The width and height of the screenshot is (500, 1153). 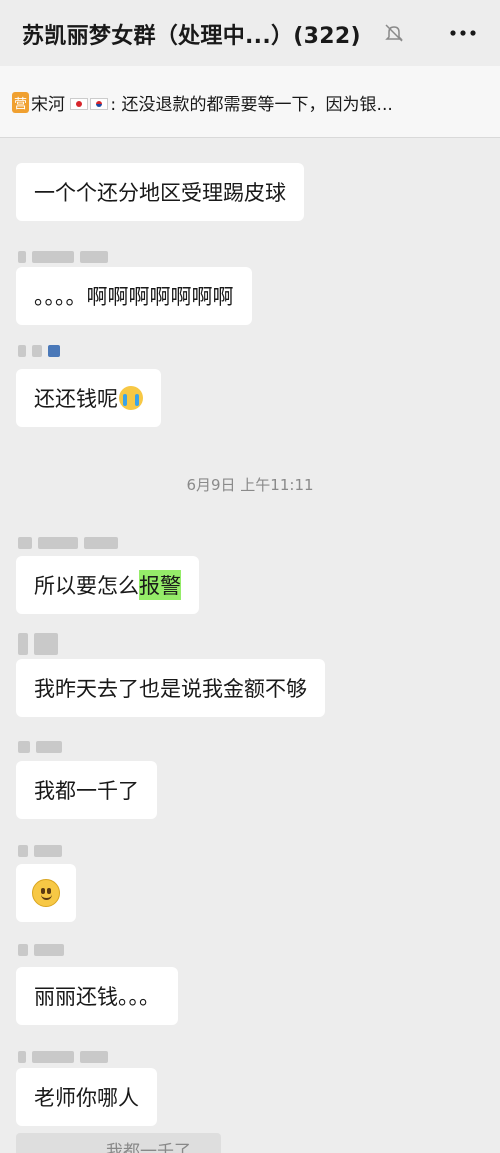 What do you see at coordinates (131, 398) in the screenshot?
I see `crying-emoji-icon` at bounding box center [131, 398].